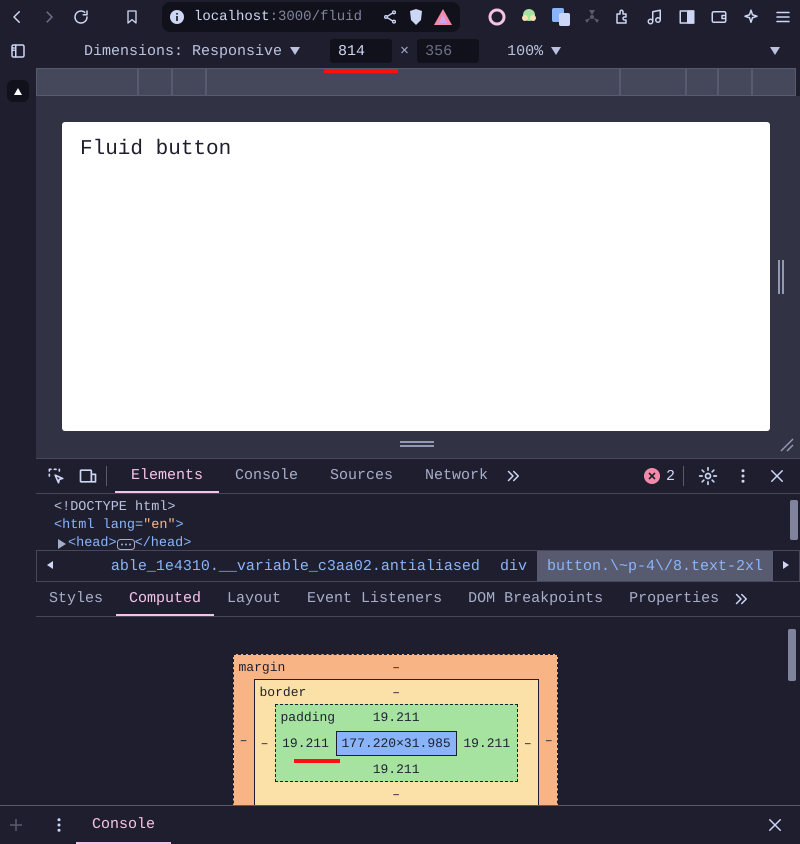  Describe the element at coordinates (592, 17) in the screenshot. I see `radiation-icon` at that location.